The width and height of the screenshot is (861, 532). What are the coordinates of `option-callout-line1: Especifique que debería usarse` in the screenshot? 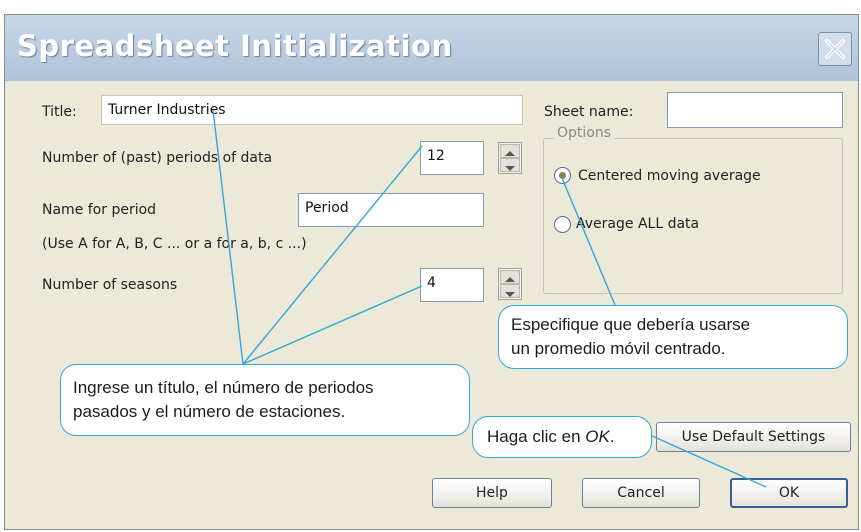 It's located at (631, 324).